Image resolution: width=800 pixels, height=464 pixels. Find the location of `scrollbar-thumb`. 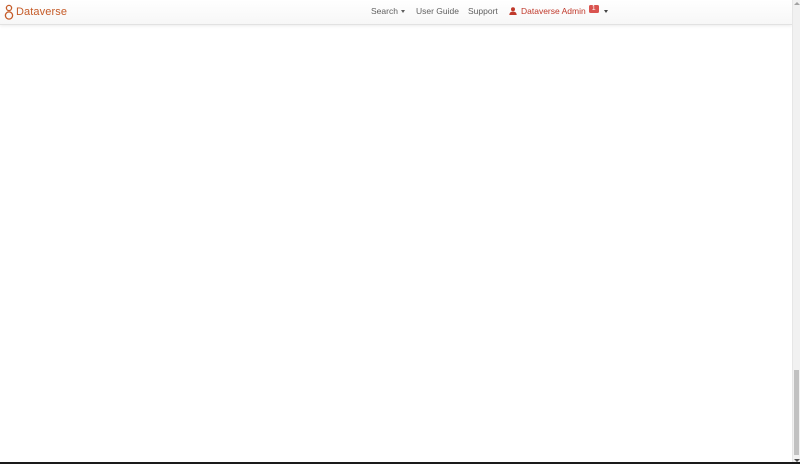

scrollbar-thumb is located at coordinates (796, 412).